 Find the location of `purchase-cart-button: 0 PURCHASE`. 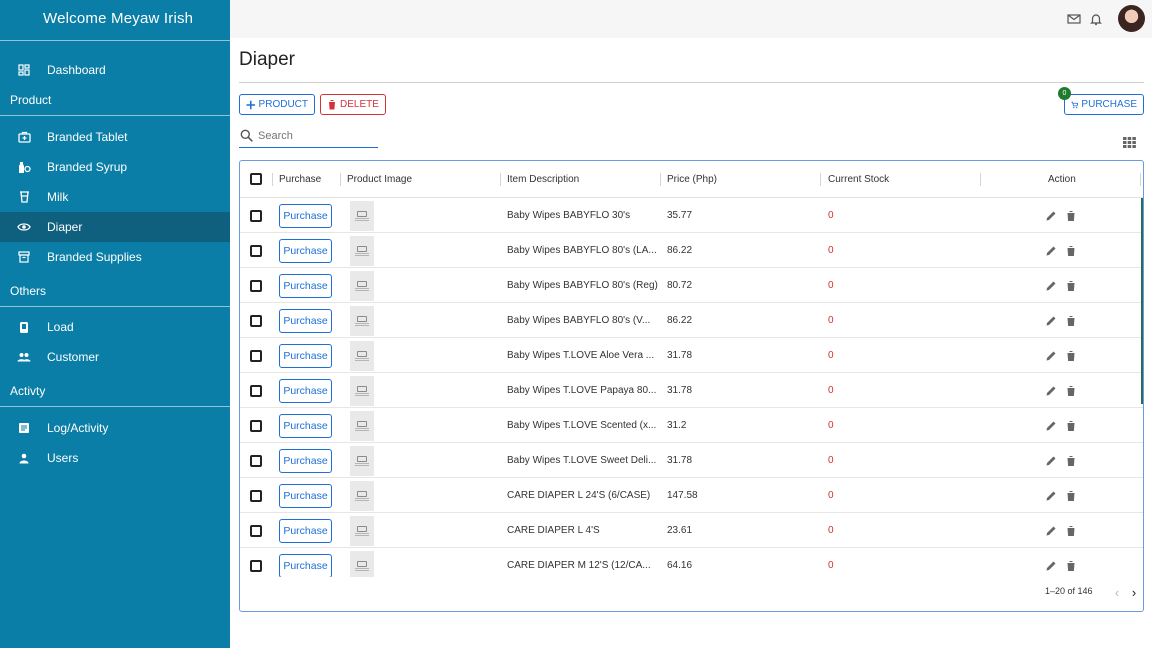

purchase-cart-button: 0 PURCHASE is located at coordinates (1101, 101).